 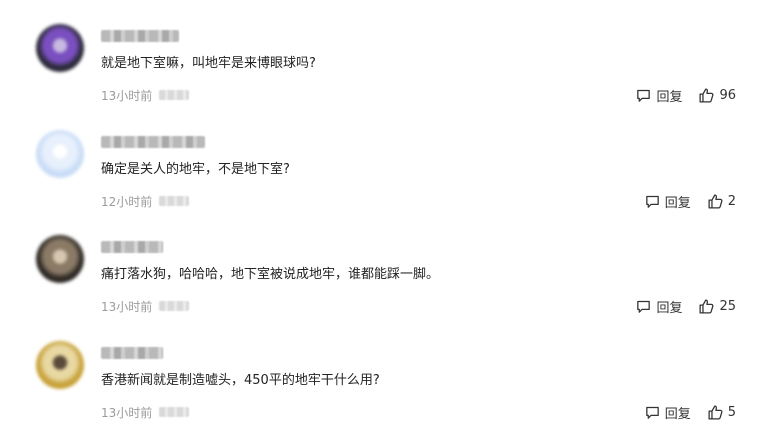 What do you see at coordinates (208, 63) in the screenshot?
I see `comment-text: 就是地下室嘛，叫地牢是来博眼球吗?` at bounding box center [208, 63].